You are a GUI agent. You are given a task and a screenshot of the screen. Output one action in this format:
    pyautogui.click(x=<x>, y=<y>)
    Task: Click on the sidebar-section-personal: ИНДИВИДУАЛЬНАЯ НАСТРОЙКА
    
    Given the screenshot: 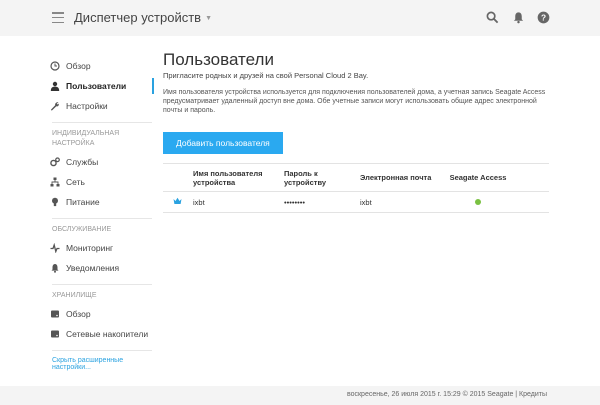 What is the action you would take?
    pyautogui.click(x=86, y=138)
    